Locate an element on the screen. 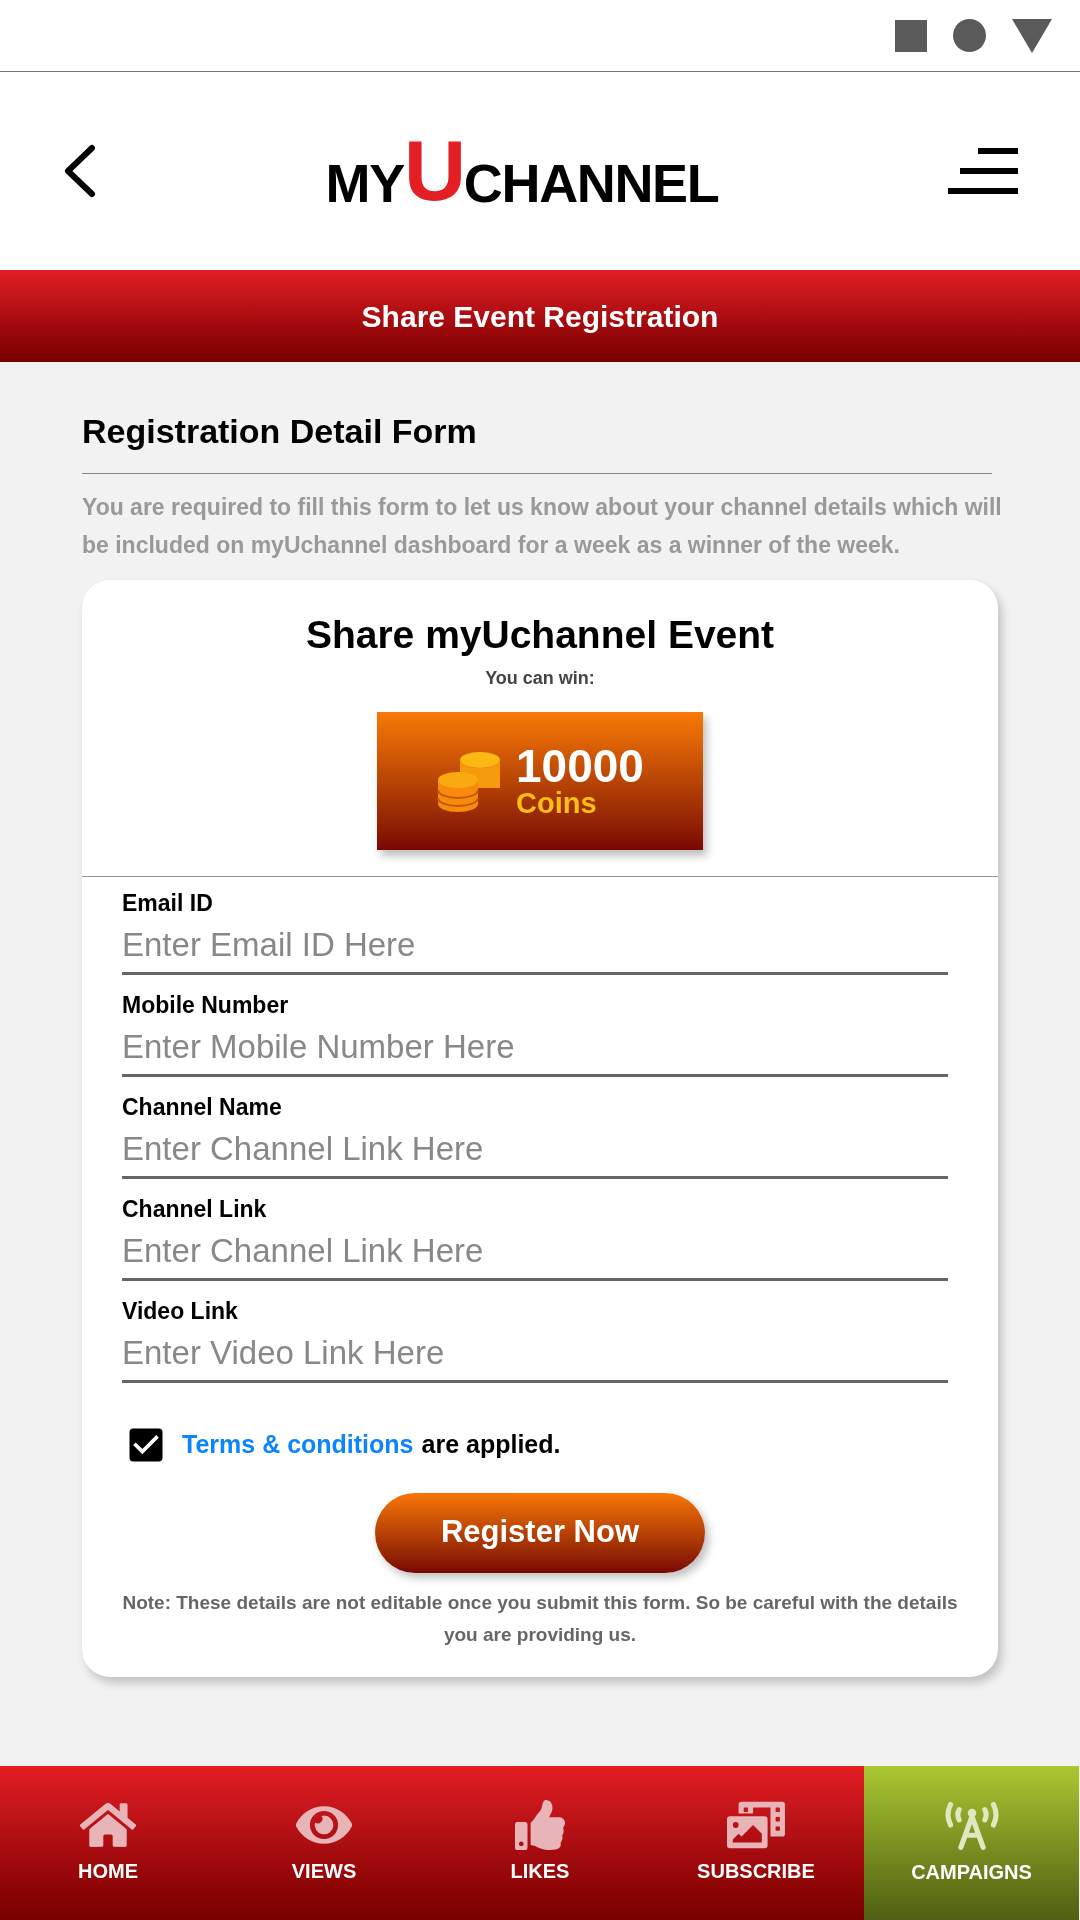  card-title: Share myUchannel Event is located at coordinates (540, 635).